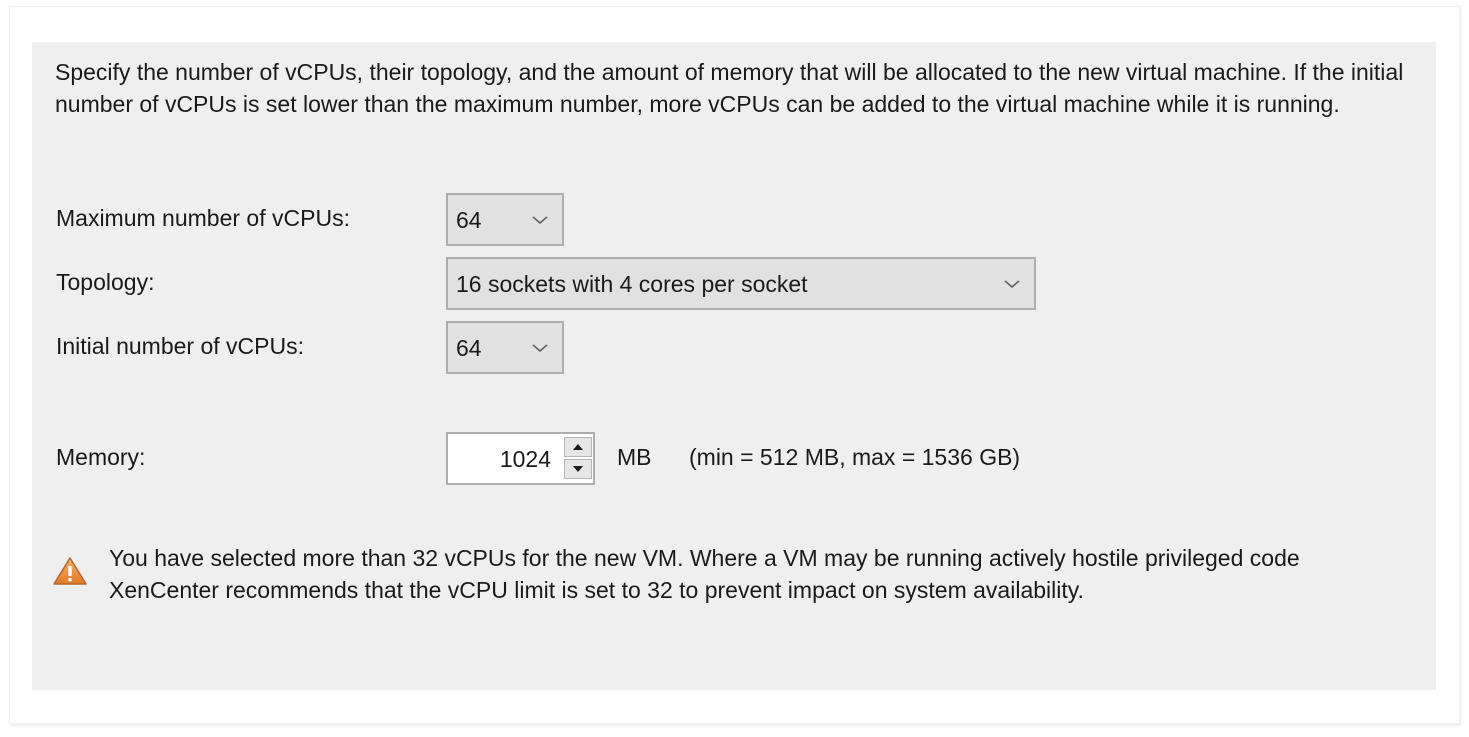  What do you see at coordinates (180, 346) in the screenshot?
I see `initial-vcpus-label: Initial number of vCPUs:` at bounding box center [180, 346].